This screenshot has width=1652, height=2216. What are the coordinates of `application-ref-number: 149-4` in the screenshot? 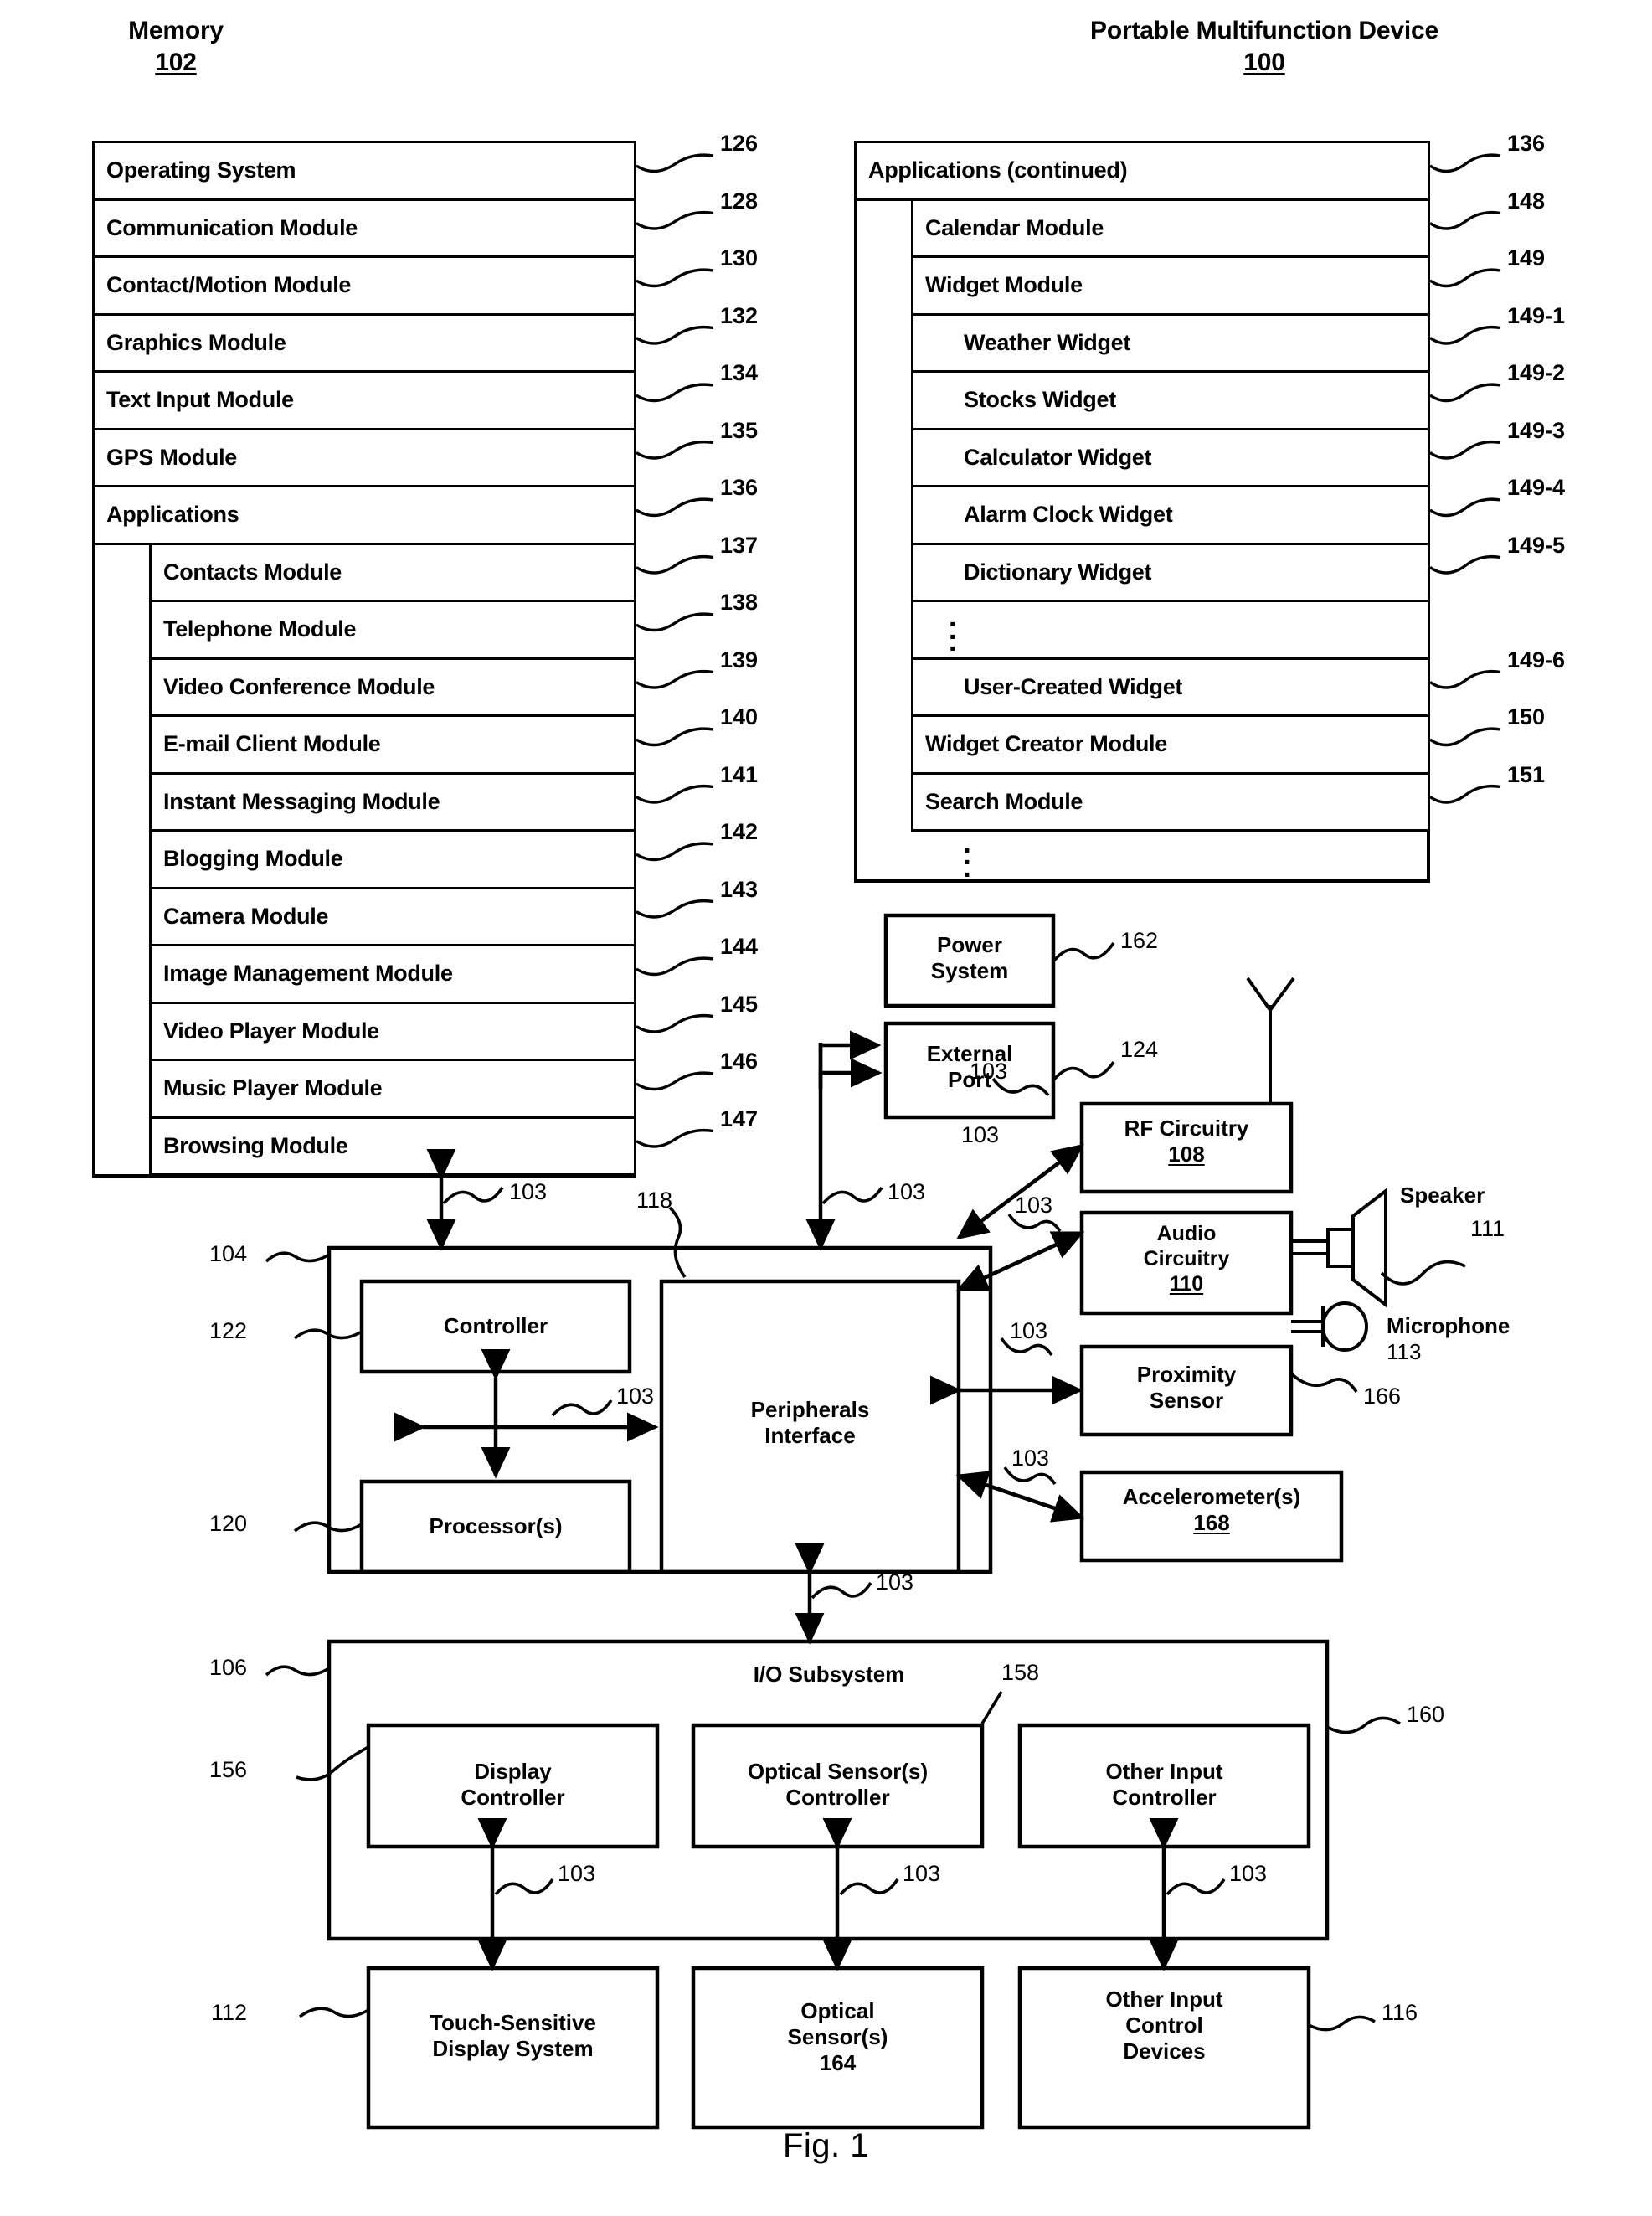 It's located at (1537, 487).